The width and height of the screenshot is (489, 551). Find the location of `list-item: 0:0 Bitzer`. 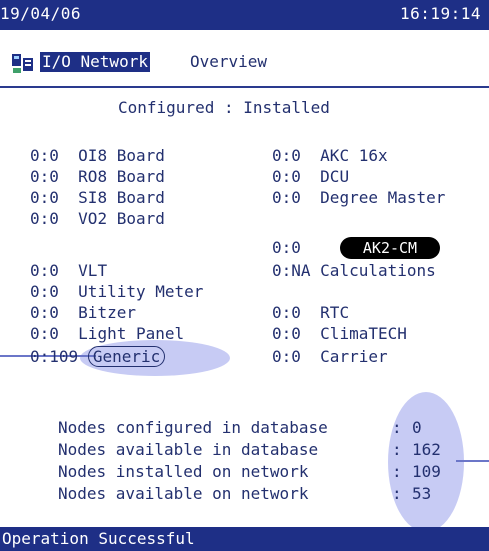

list-item: 0:0 Bitzer is located at coordinates (83, 313).